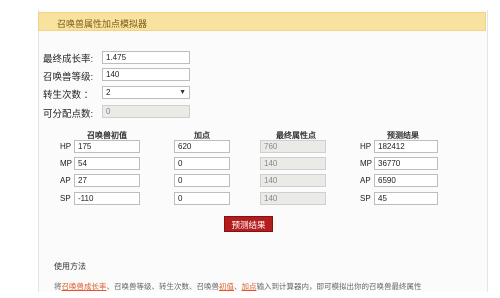  Describe the element at coordinates (58, 286) in the screenshot. I see `usage-text-1: 将` at that location.